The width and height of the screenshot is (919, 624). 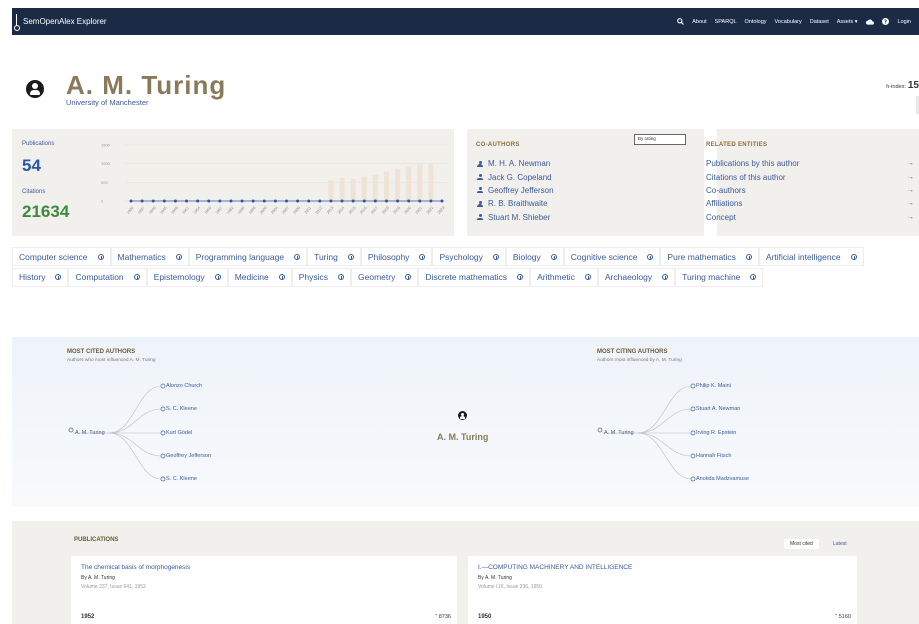 What do you see at coordinates (149, 256) in the screenshot?
I see `concept-tag: Mathematics` at bounding box center [149, 256].